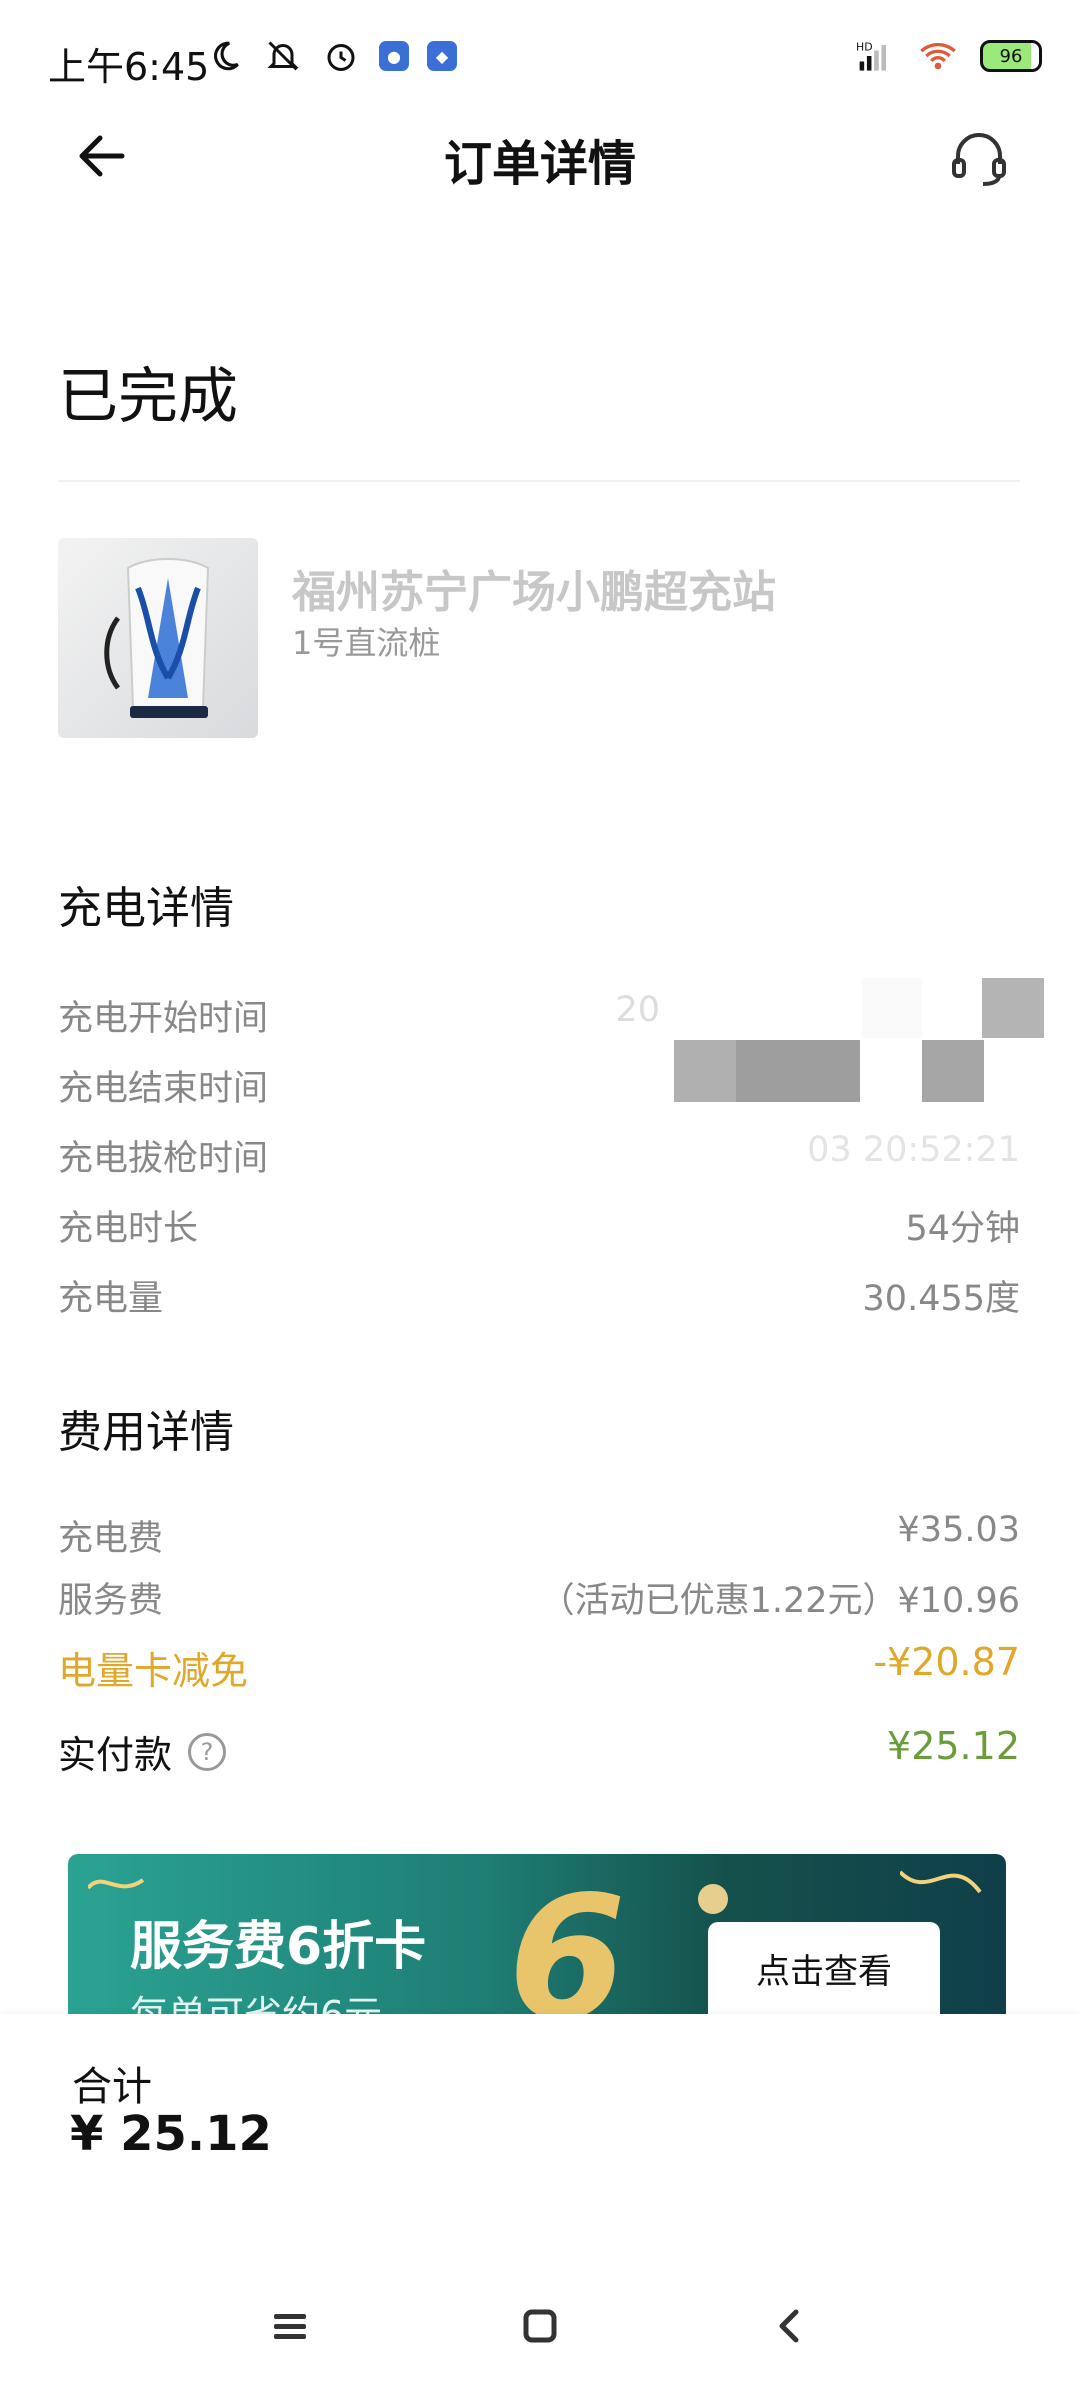 Image resolution: width=1080 pixels, height=2400 pixels. Describe the element at coordinates (779, 1601) in the screenshot. I see `service-fee-value: （活动已优惠1.22元）¥10.96` at that location.